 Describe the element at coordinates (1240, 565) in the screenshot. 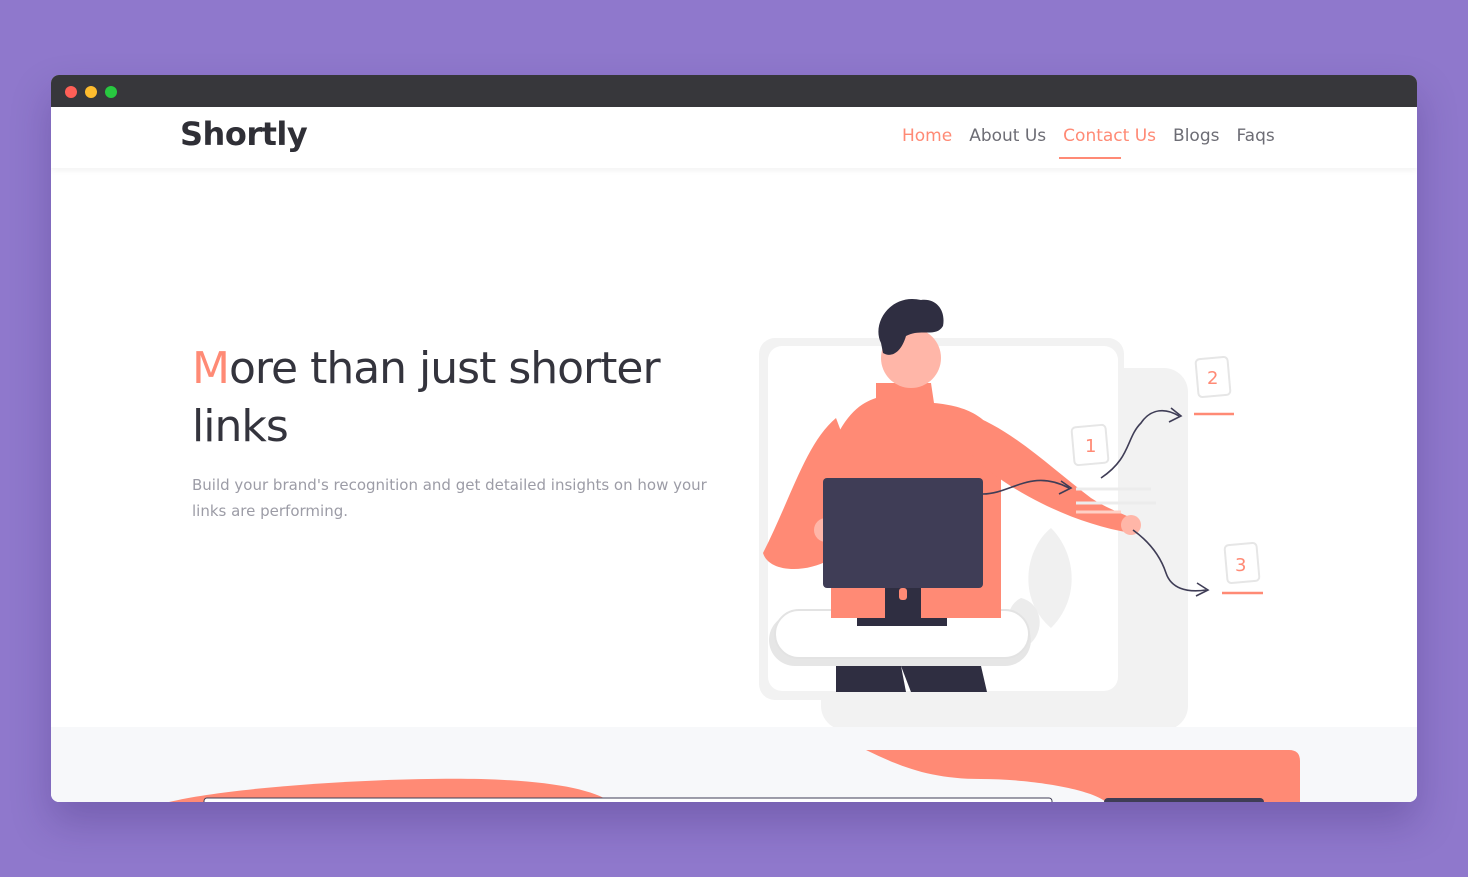

I see `step-label-3: 3` at that location.